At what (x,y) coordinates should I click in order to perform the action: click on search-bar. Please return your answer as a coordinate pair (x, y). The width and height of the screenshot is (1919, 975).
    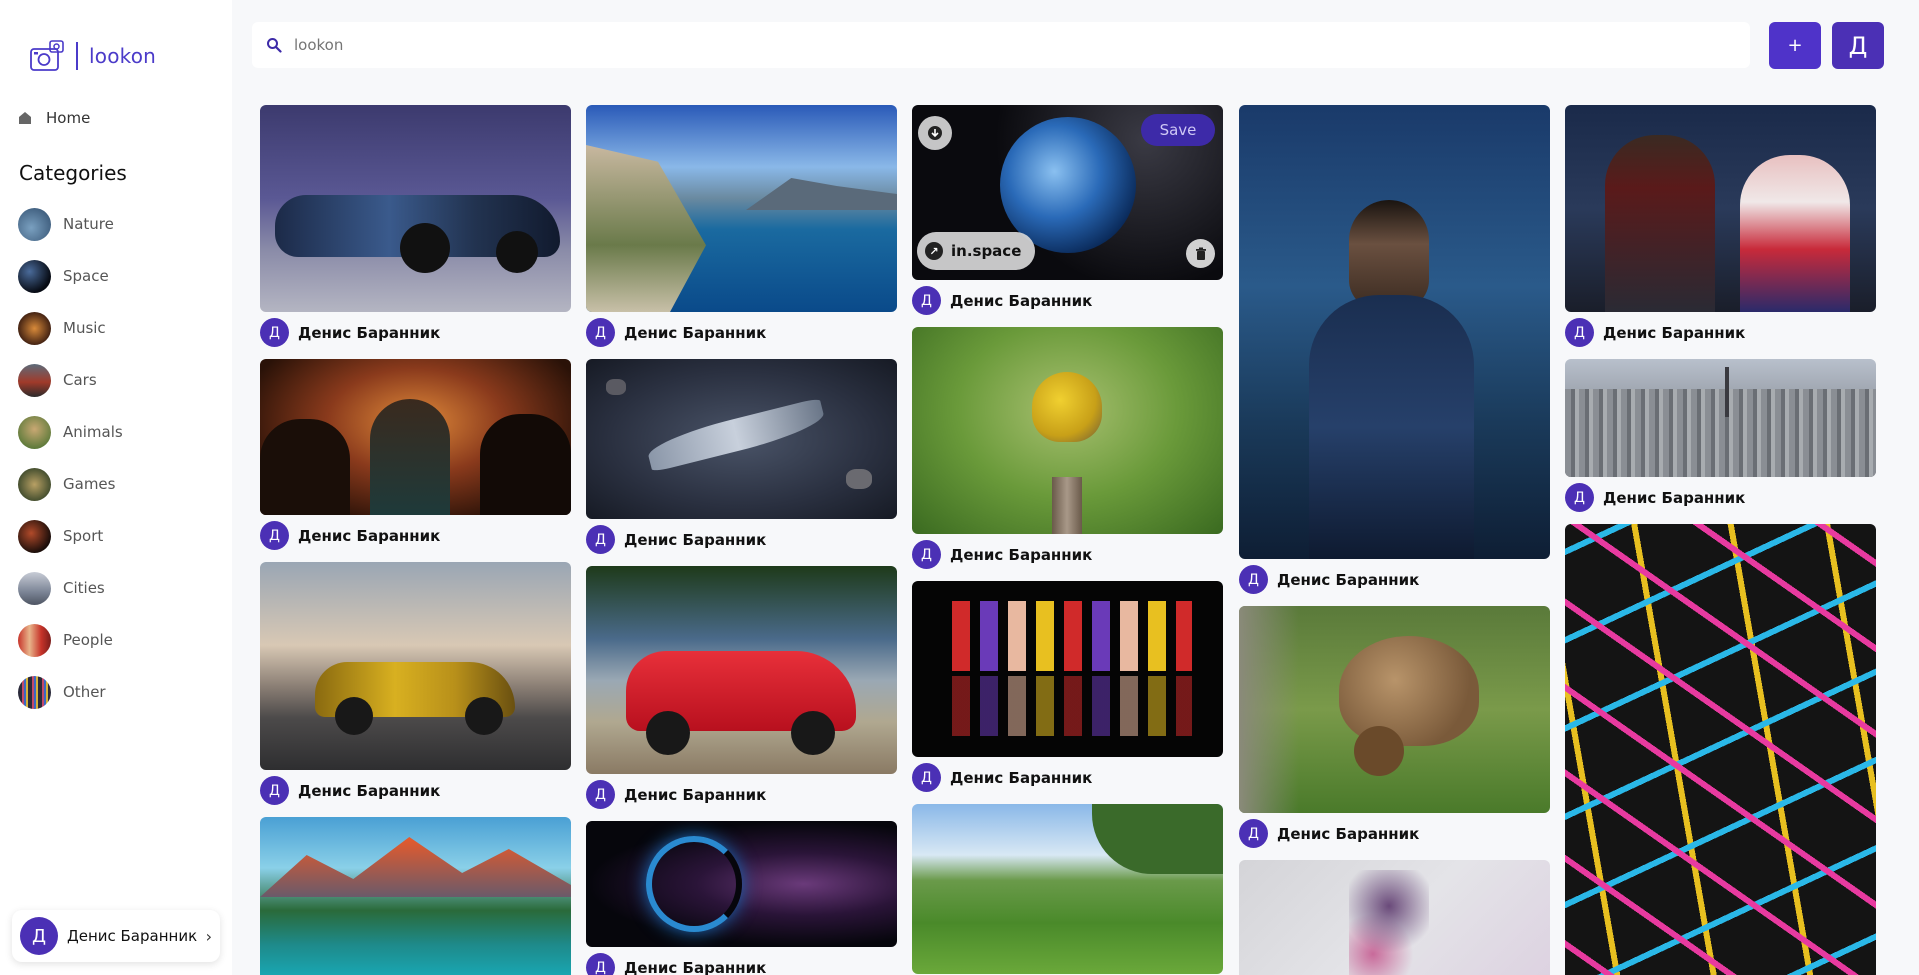
    Looking at the image, I should click on (1001, 45).